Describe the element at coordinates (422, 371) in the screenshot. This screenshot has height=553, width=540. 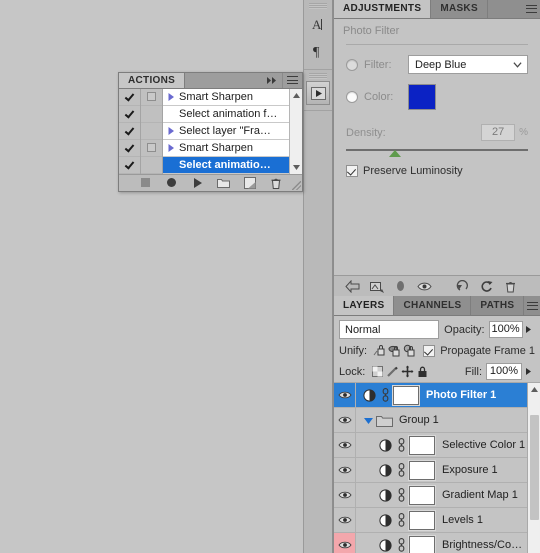
I see `lock-all-icon` at that location.